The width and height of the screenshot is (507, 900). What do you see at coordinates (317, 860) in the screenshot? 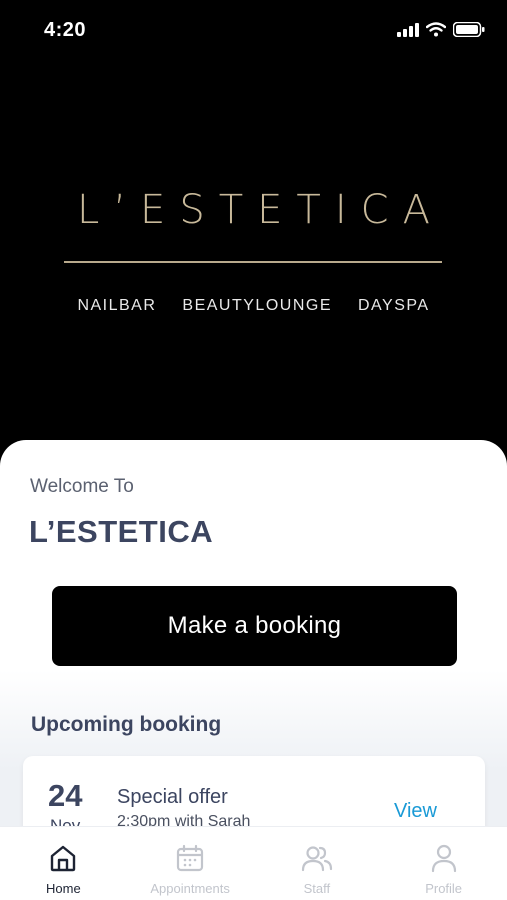
I see `staff-icon` at bounding box center [317, 860].